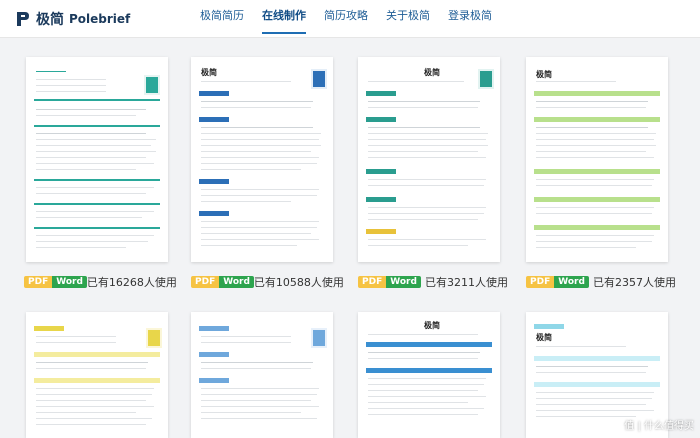 The width and height of the screenshot is (700, 438). Describe the element at coordinates (23, 19) in the screenshot. I see `logo-icon` at that location.